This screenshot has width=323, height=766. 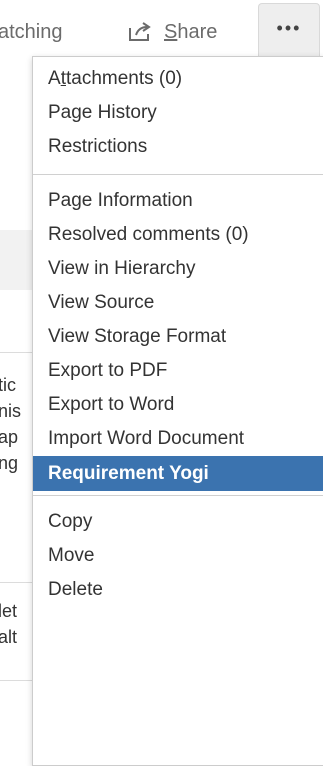 I want to click on watching-label: atching, so click(x=31, y=32).